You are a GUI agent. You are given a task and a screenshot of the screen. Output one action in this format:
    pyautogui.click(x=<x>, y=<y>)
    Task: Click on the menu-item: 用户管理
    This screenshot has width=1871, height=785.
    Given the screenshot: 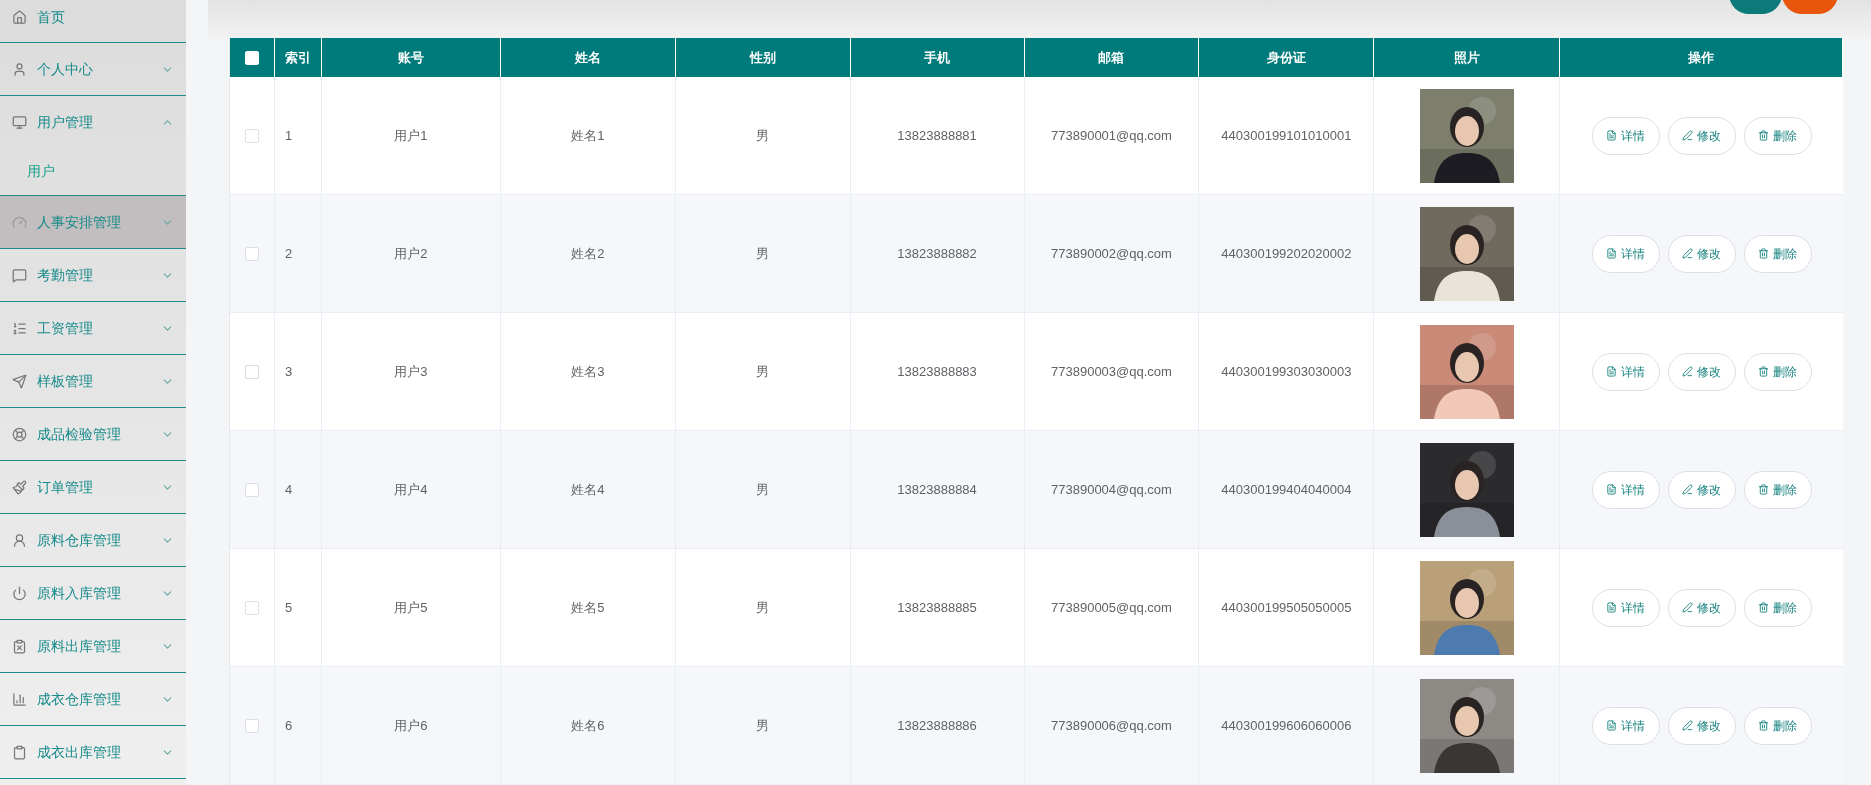 What is the action you would take?
    pyautogui.click(x=93, y=122)
    